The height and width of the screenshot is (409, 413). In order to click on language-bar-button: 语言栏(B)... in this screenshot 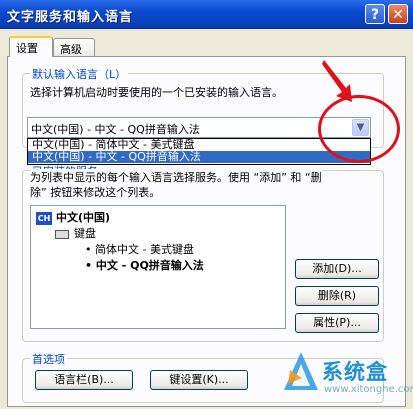, I will do `click(84, 380)`.